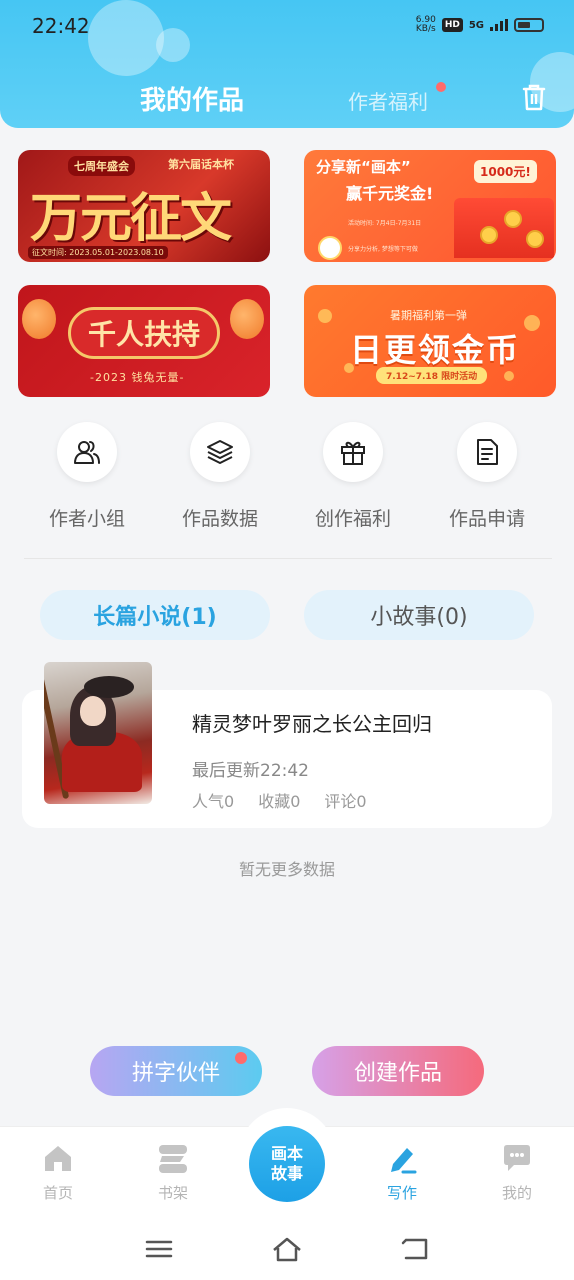 This screenshot has height=1280, width=574. What do you see at coordinates (57, 1193) in the screenshot?
I see `nav-label: 首页` at bounding box center [57, 1193].